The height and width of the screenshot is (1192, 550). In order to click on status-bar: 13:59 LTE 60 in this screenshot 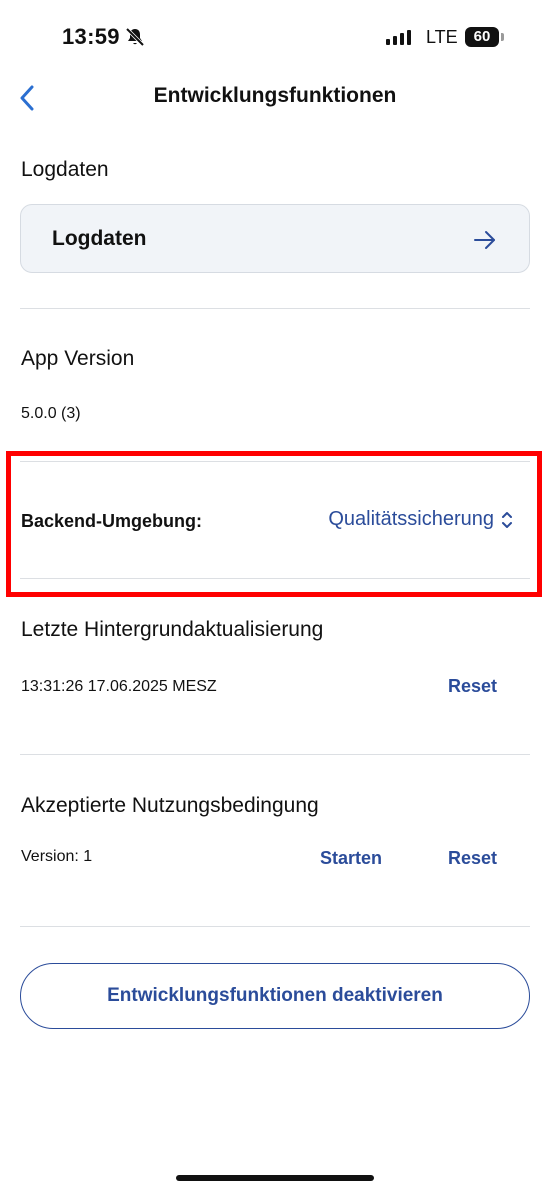, I will do `click(275, 38)`.